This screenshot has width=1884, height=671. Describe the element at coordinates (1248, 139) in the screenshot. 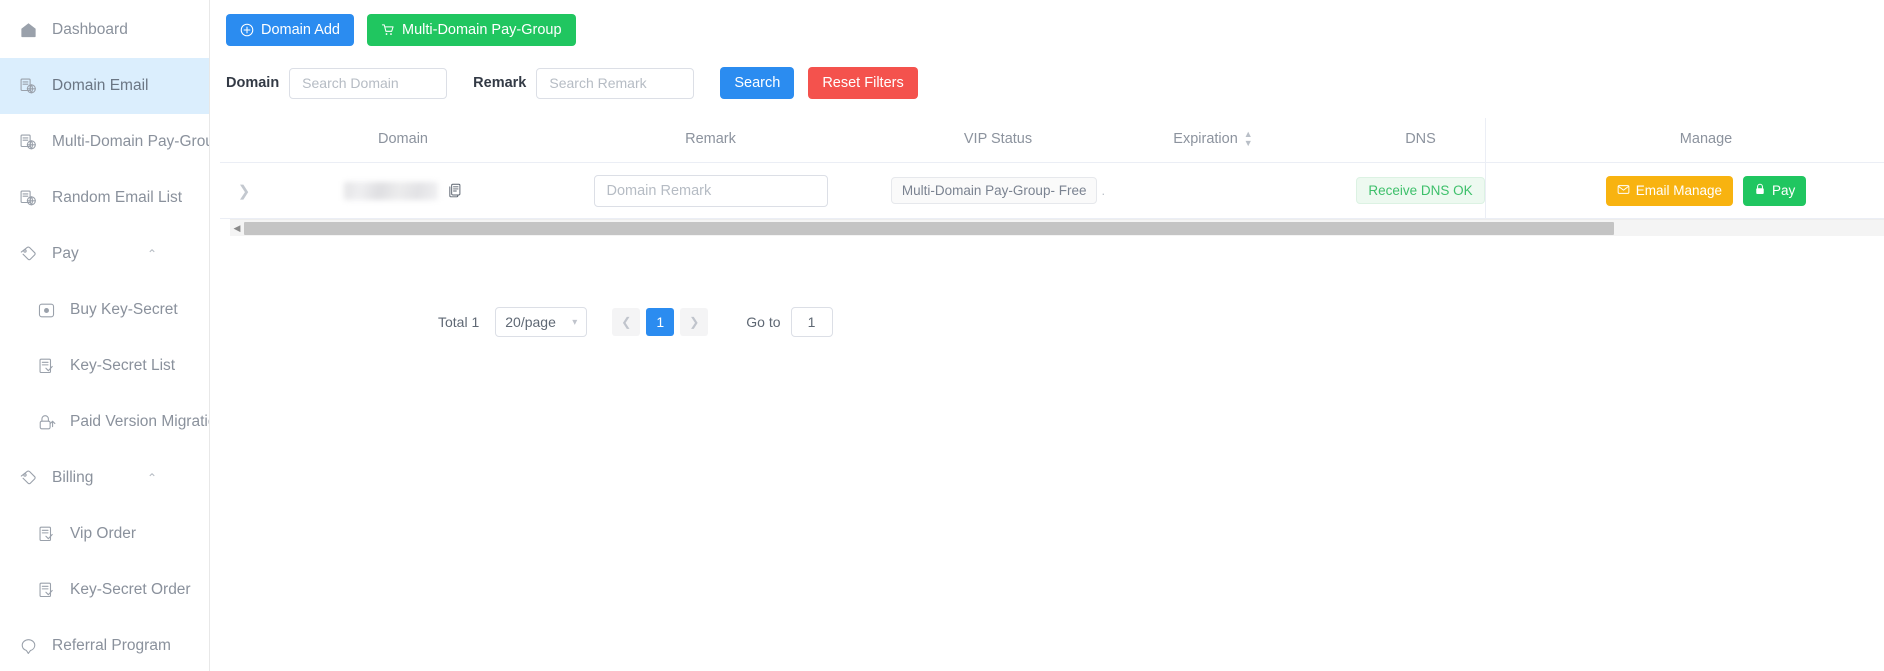

I see `sort-arrows-icon: ▲ ▼` at that location.